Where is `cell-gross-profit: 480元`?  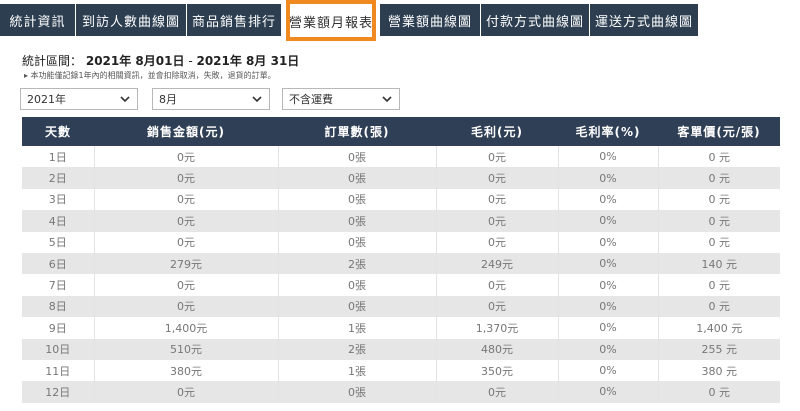 cell-gross-profit: 480元 is located at coordinates (497, 349).